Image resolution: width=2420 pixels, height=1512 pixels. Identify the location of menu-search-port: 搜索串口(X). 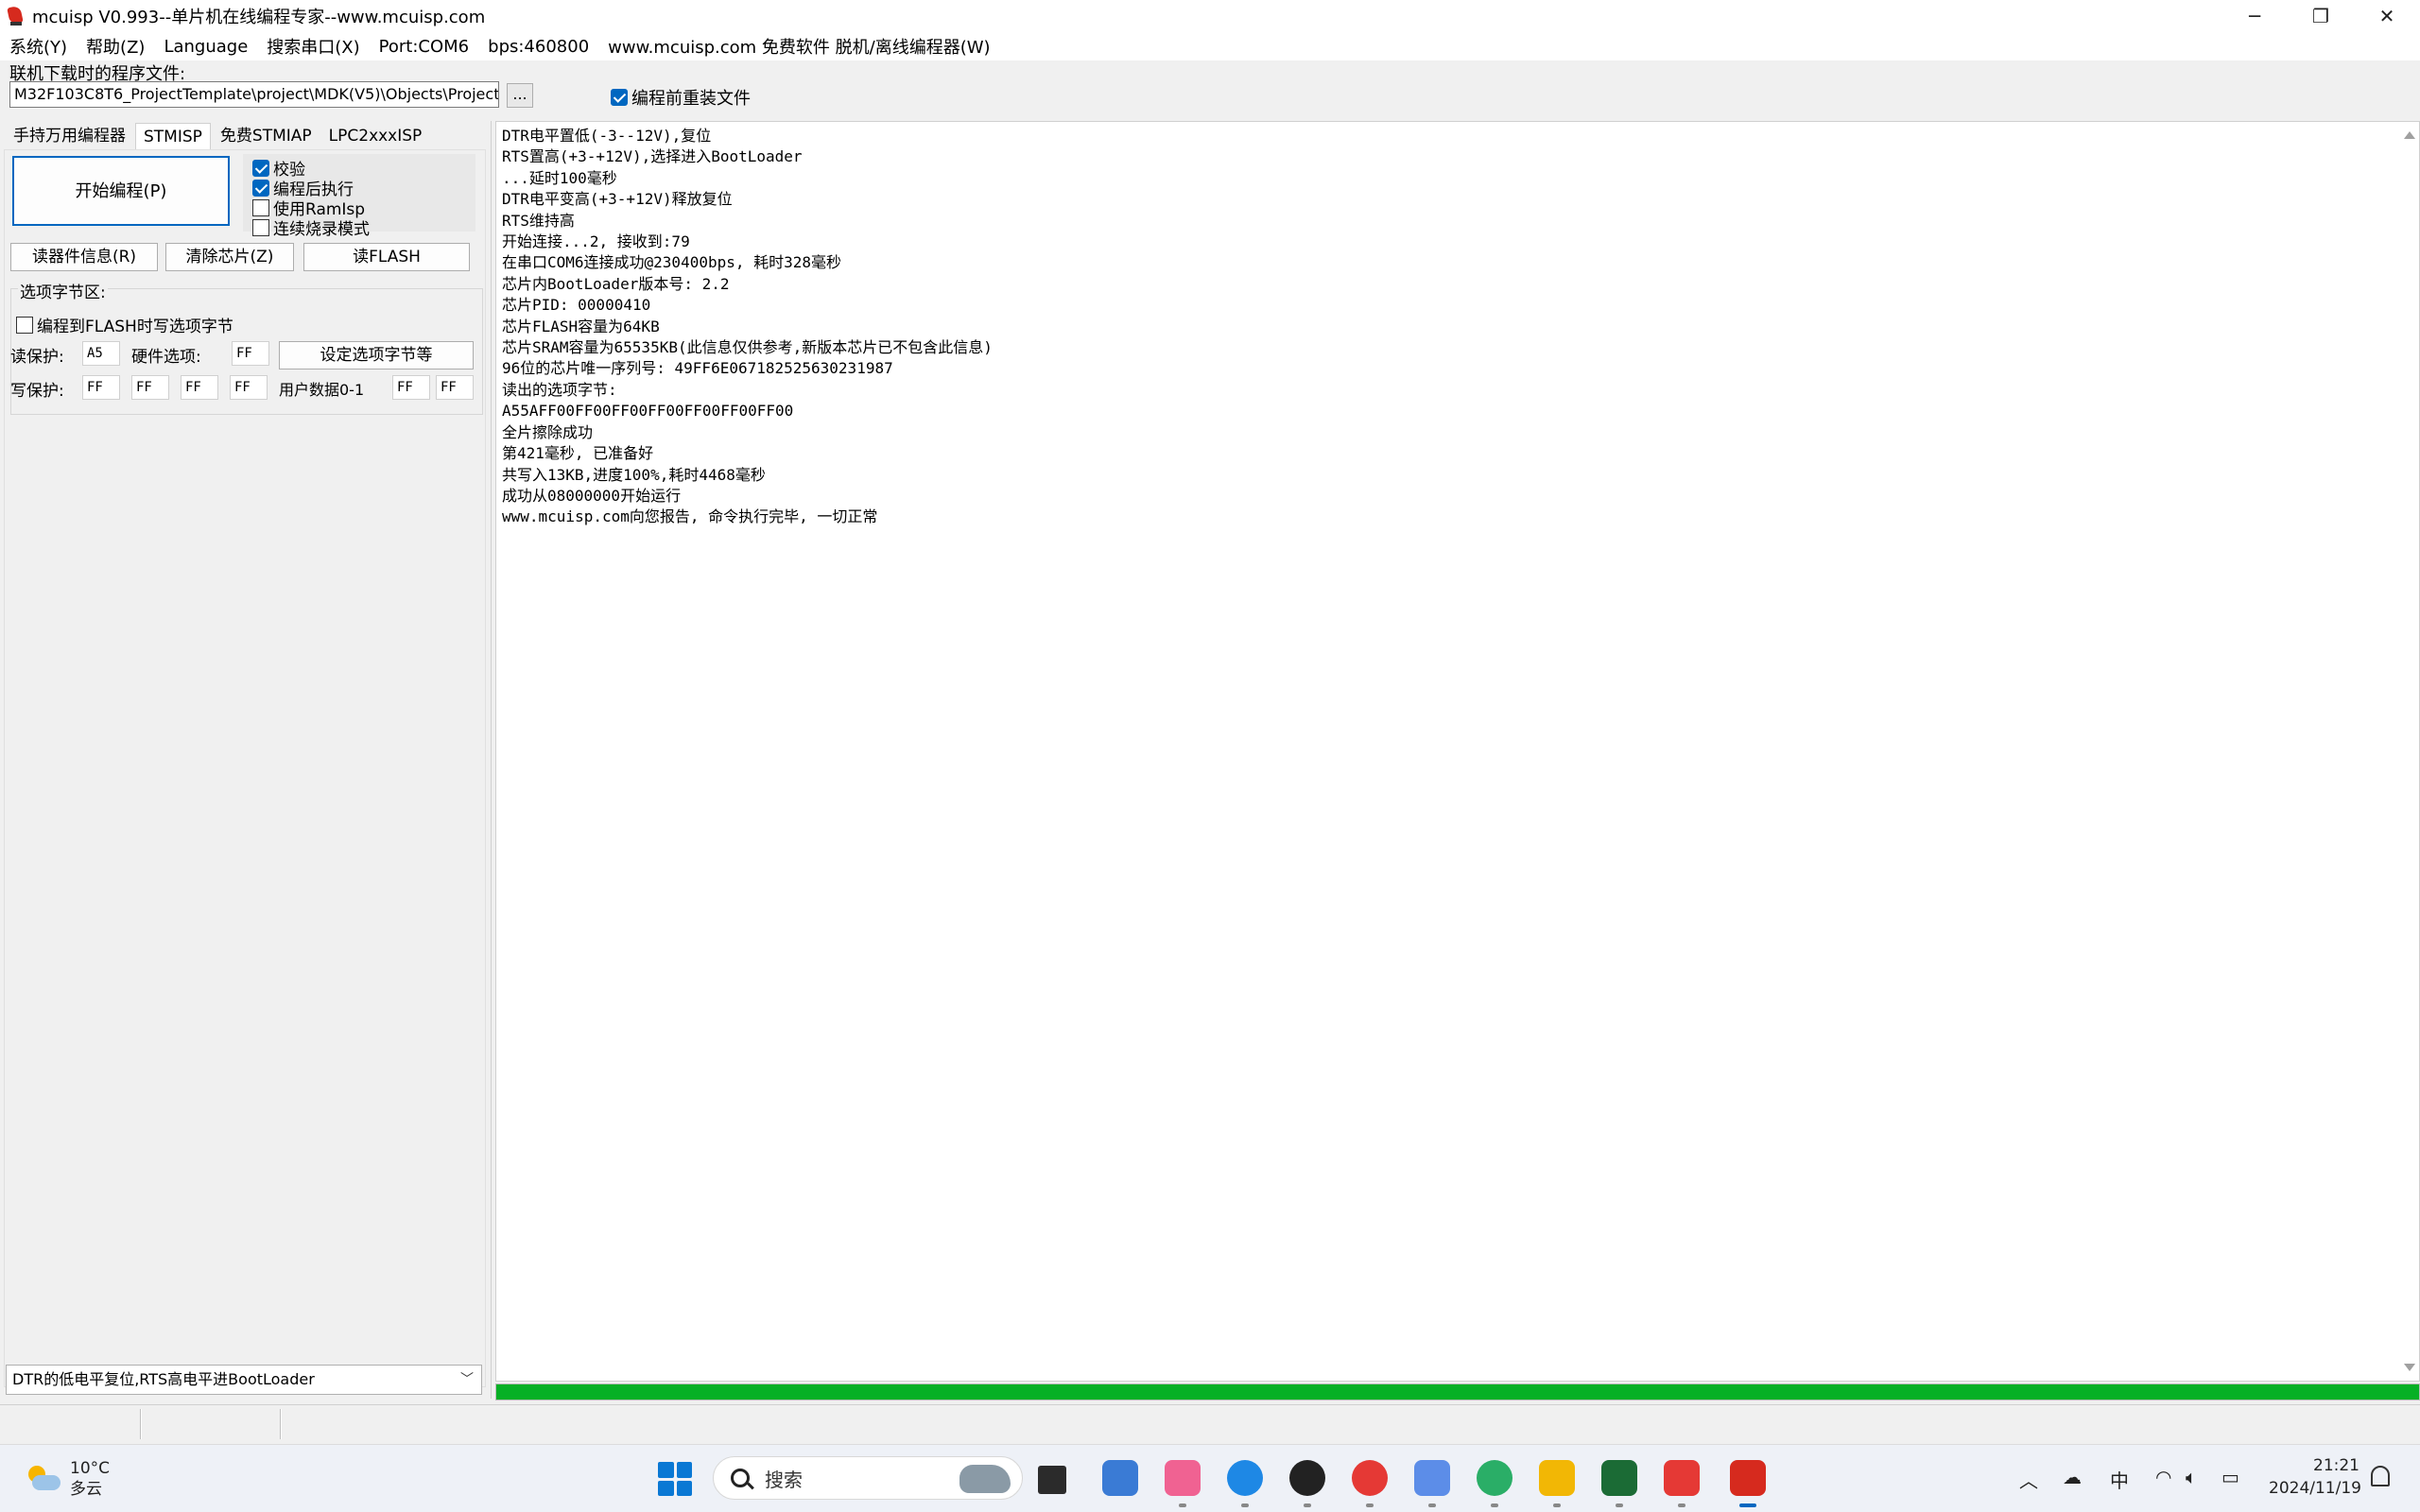
(313, 46).